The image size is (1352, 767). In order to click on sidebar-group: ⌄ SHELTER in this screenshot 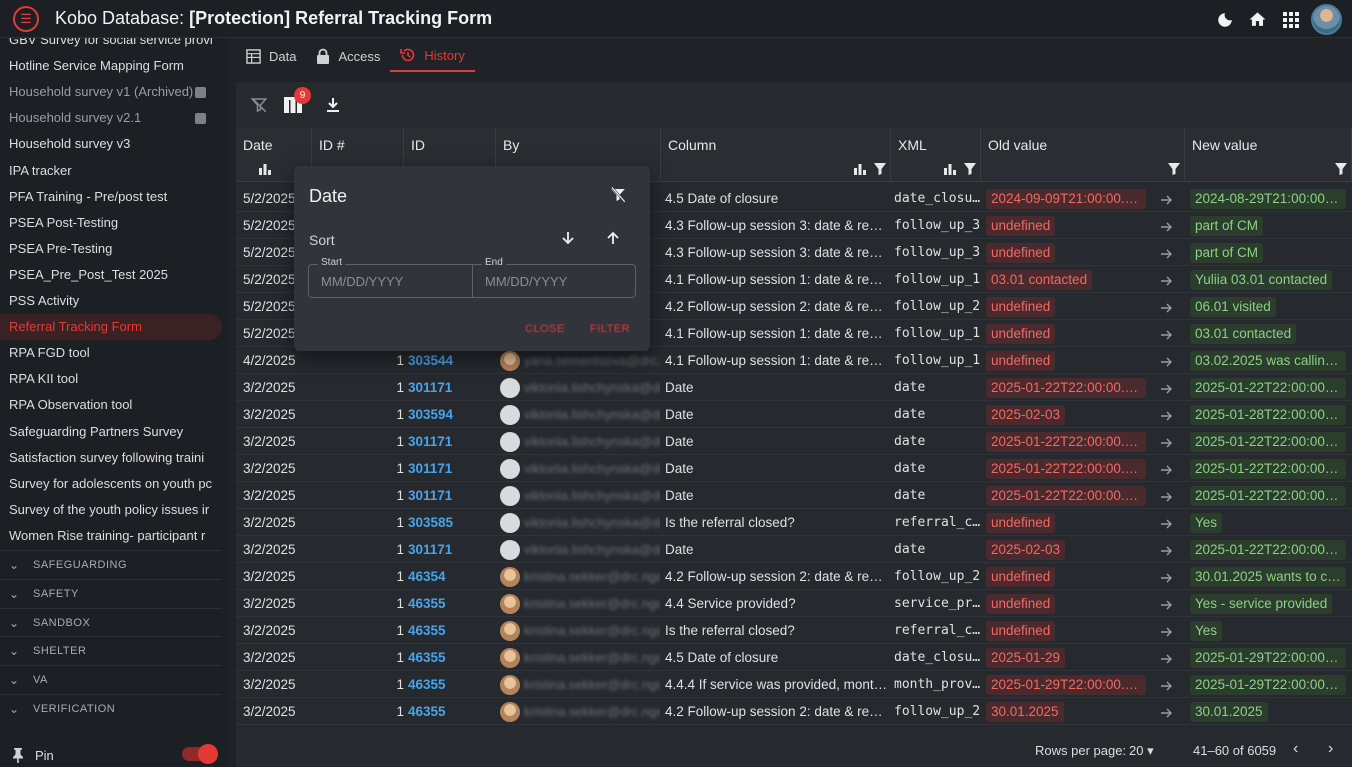, I will do `click(111, 650)`.